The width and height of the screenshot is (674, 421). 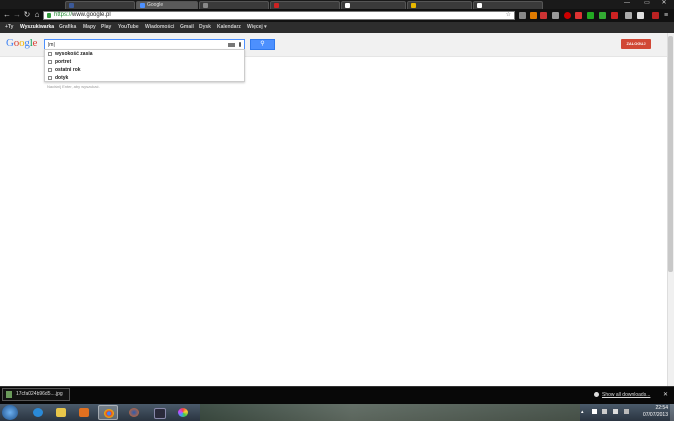 I want to click on volume-icon, so click(x=615, y=411).